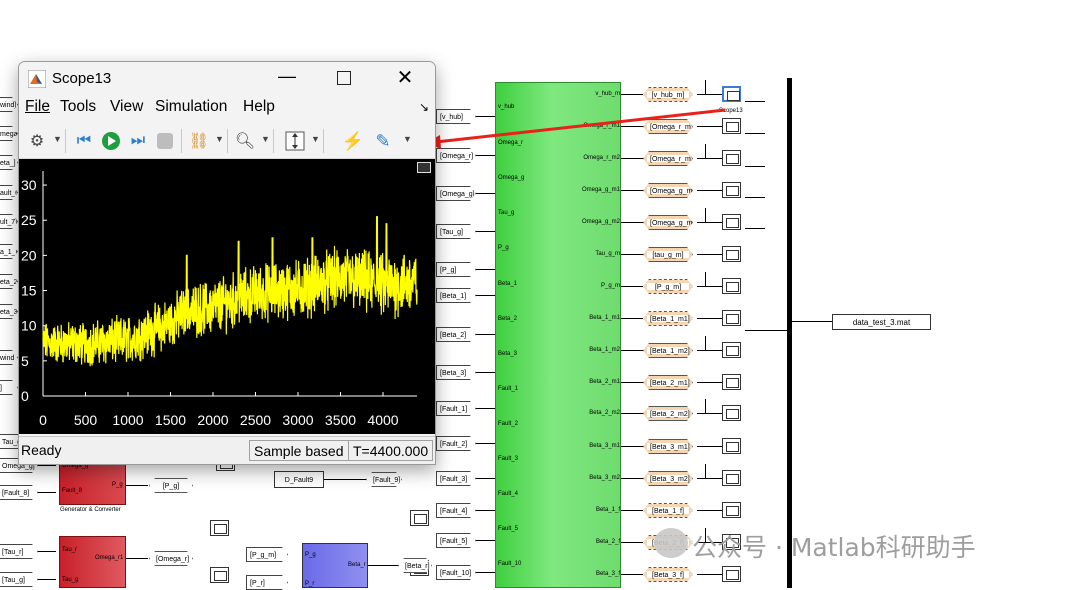  Describe the element at coordinates (199, 141) in the screenshot. I see `signal-select-icon: ⛓` at that location.